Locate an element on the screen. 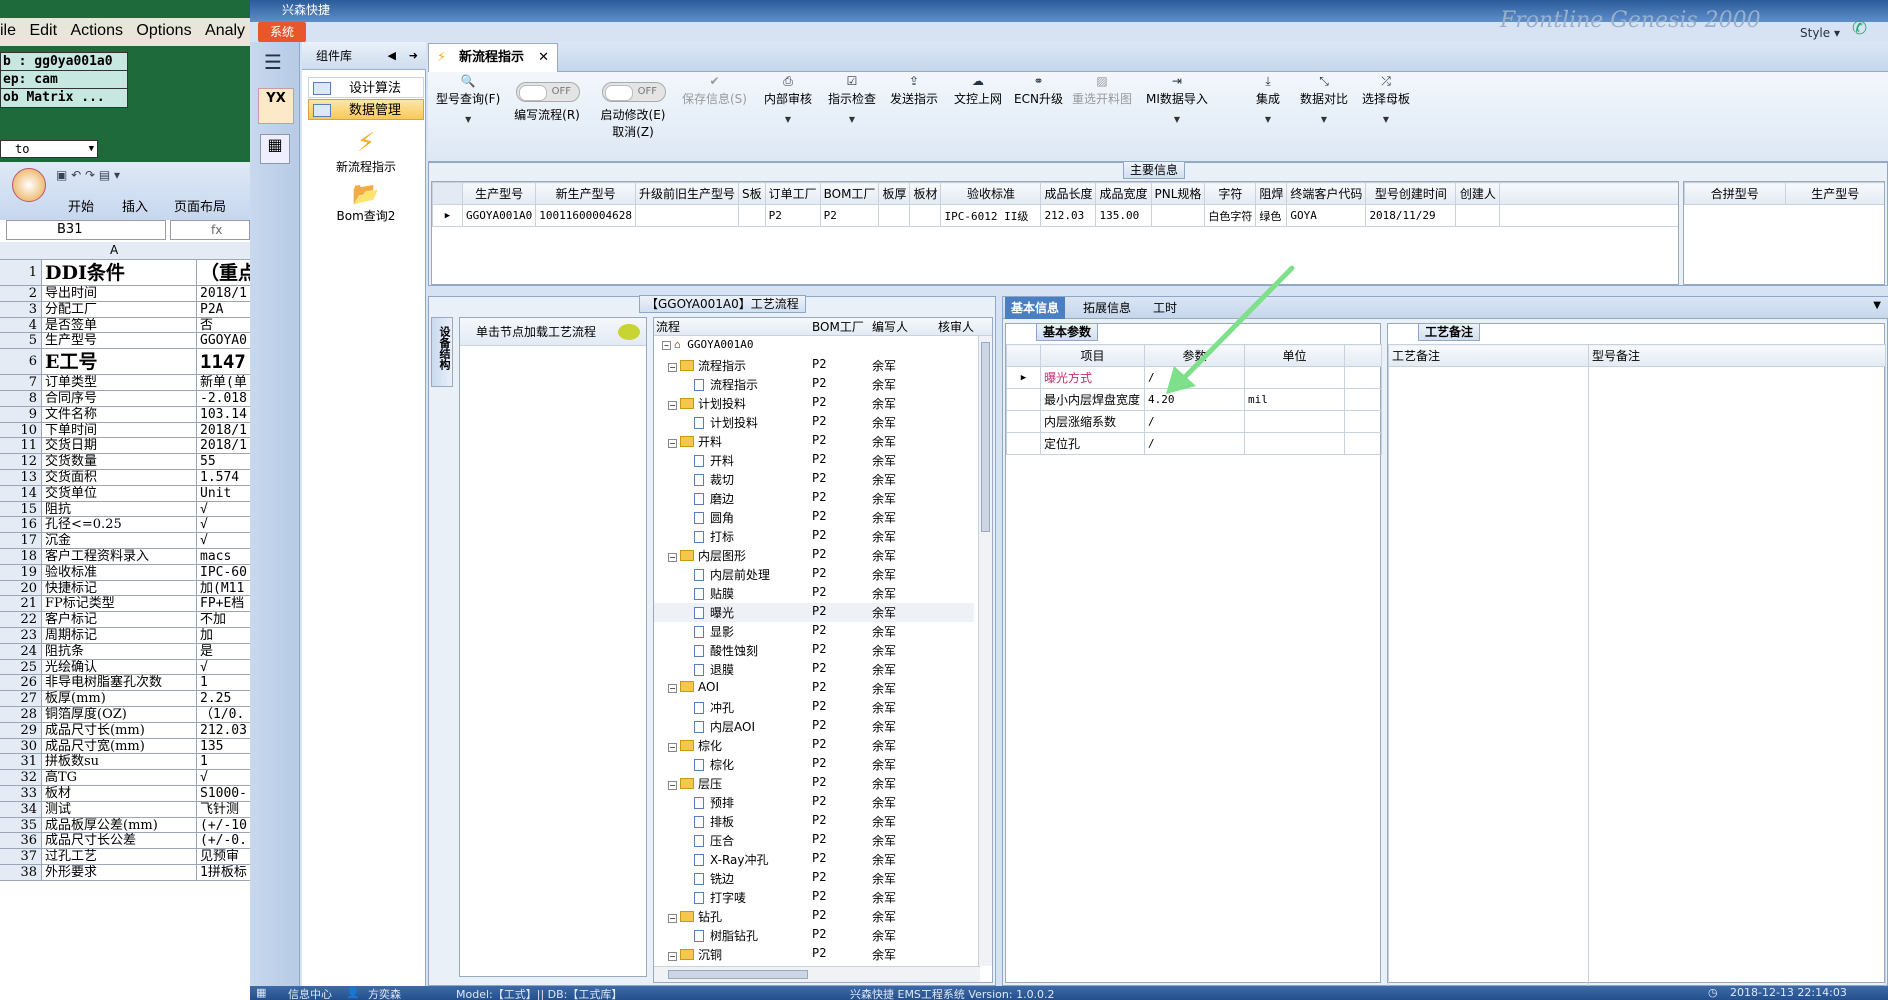  row-number: 20 is located at coordinates (21, 587).